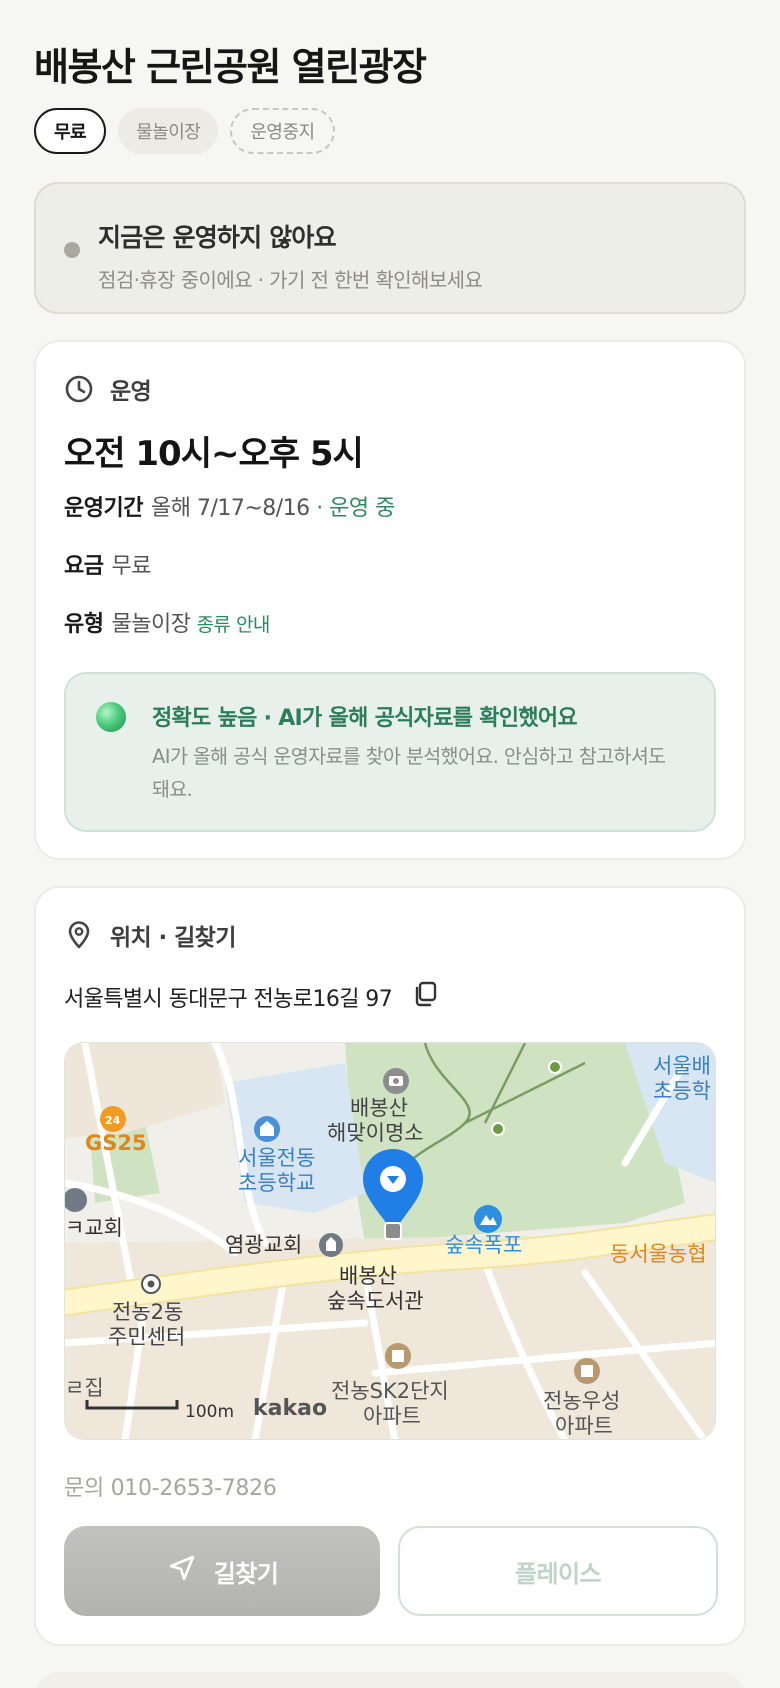 This screenshot has height=1688, width=780. Describe the element at coordinates (558, 1573) in the screenshot. I see `place-button-label: 플레이스` at that location.